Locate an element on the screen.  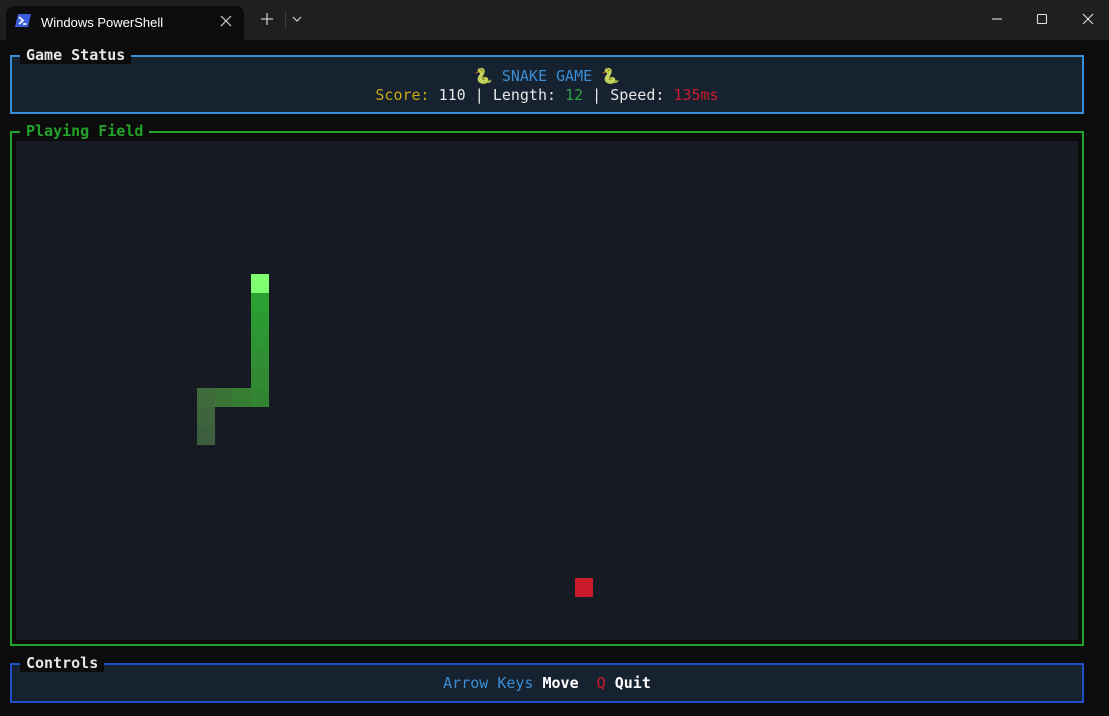
close-window-icon is located at coordinates (1088, 19).